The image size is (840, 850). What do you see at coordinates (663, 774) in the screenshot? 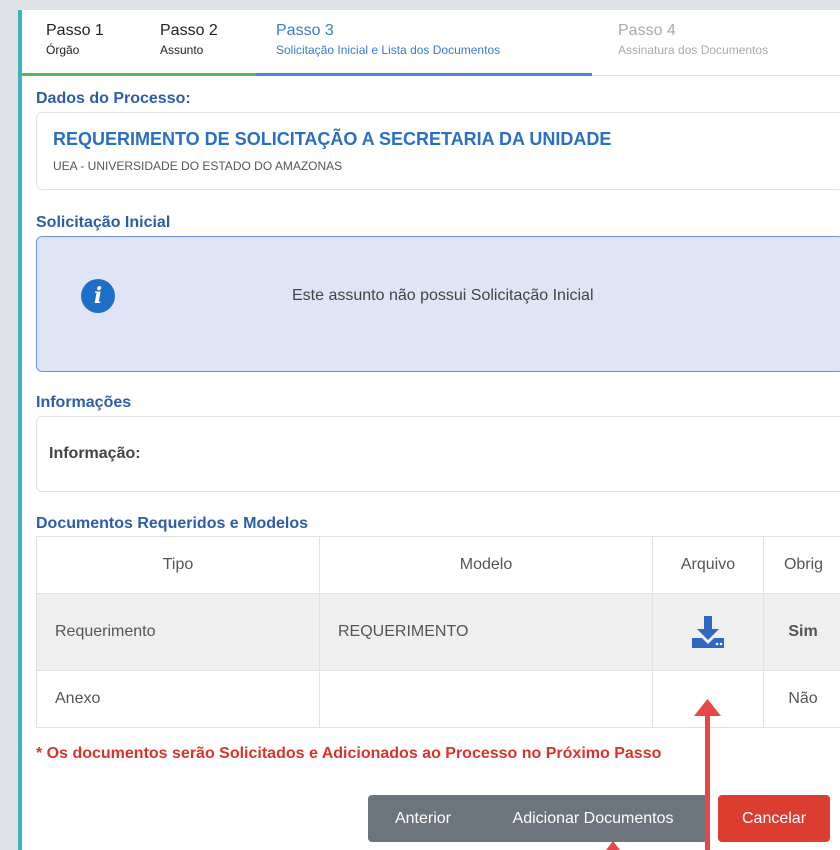
I see `annotation-arrow-overlay` at bounding box center [663, 774].